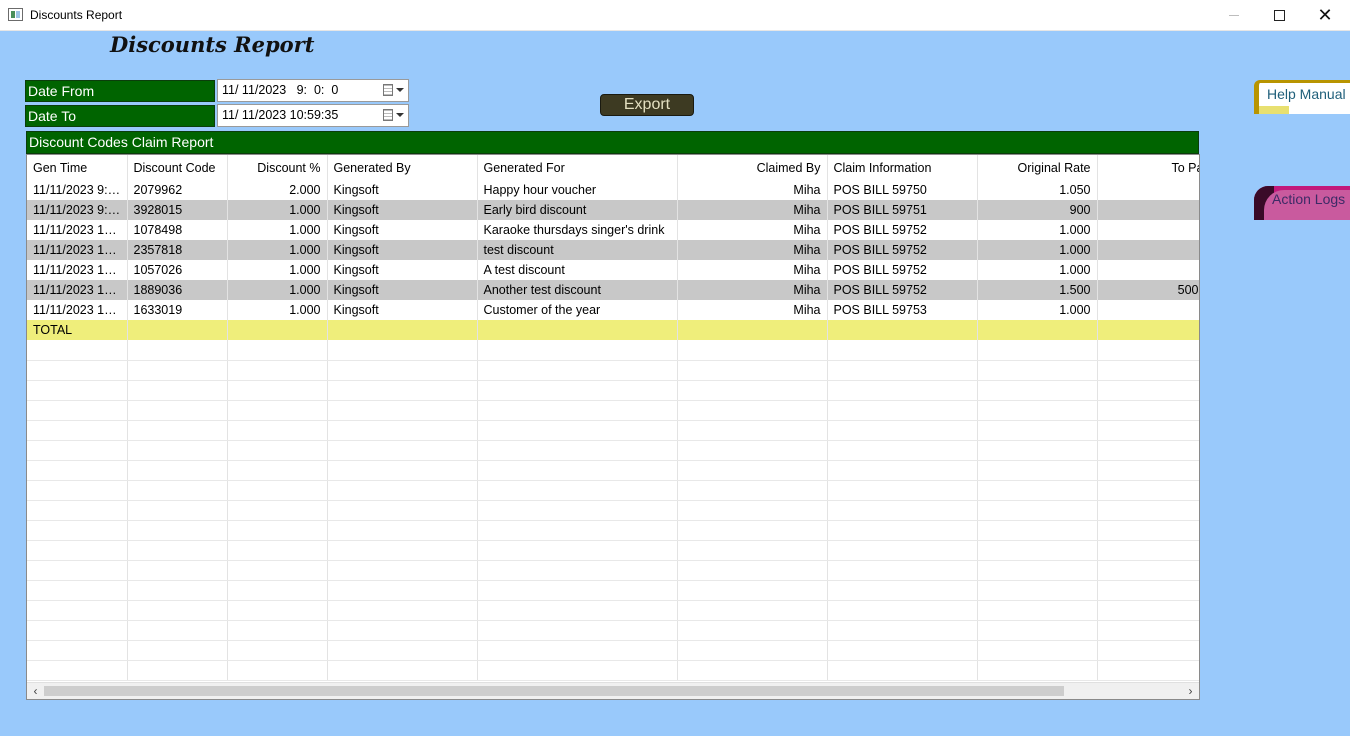 This screenshot has width=1350, height=736. Describe the element at coordinates (77, 330) in the screenshot. I see `total-label: TOTAL` at that location.